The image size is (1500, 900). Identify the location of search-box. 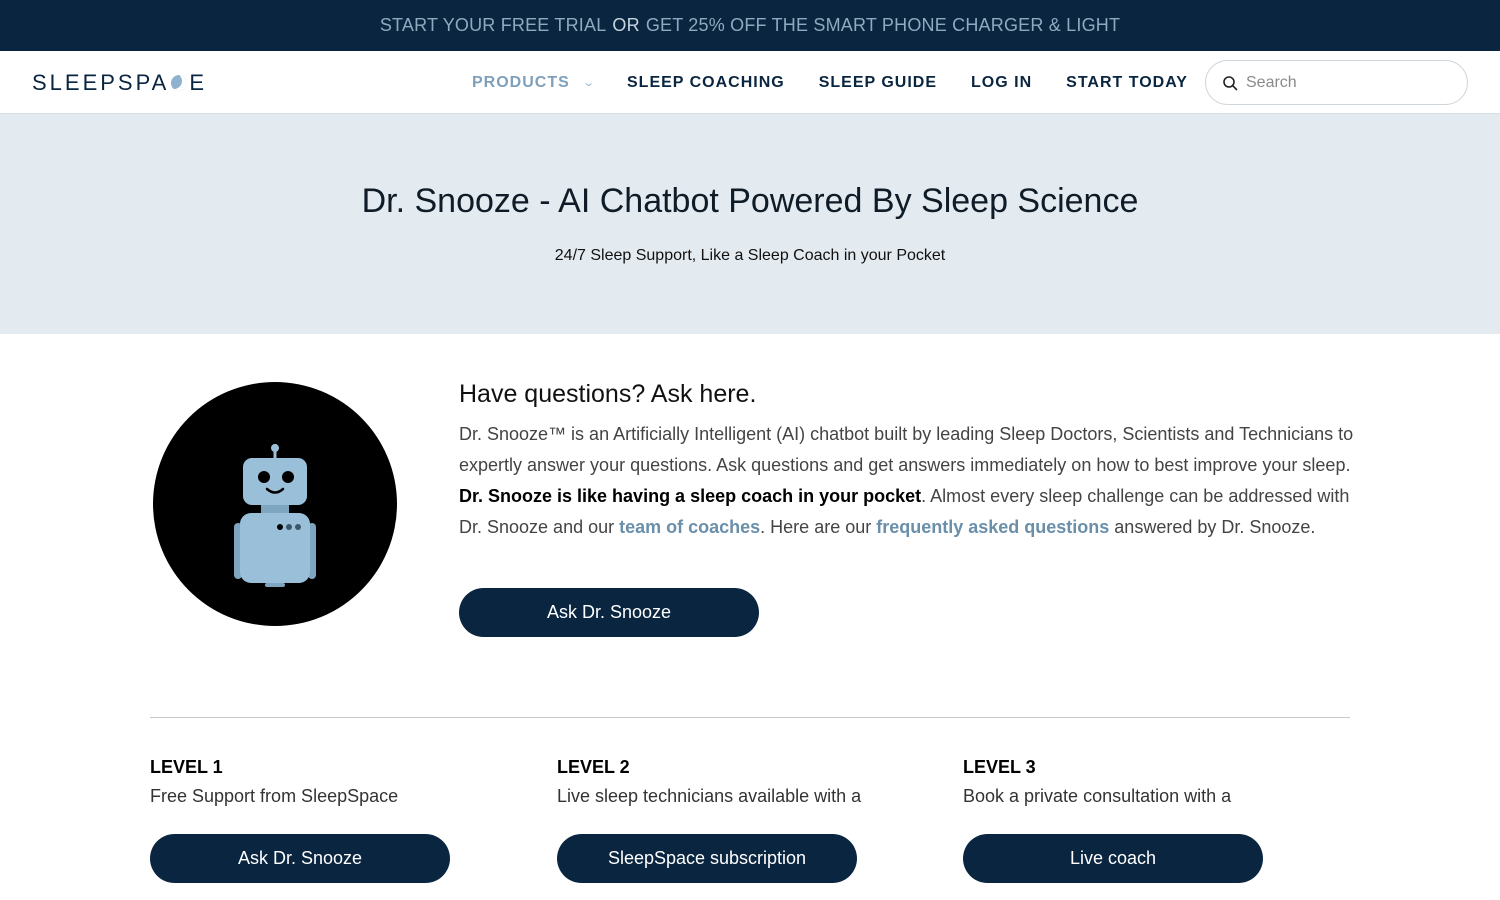
(1336, 82).